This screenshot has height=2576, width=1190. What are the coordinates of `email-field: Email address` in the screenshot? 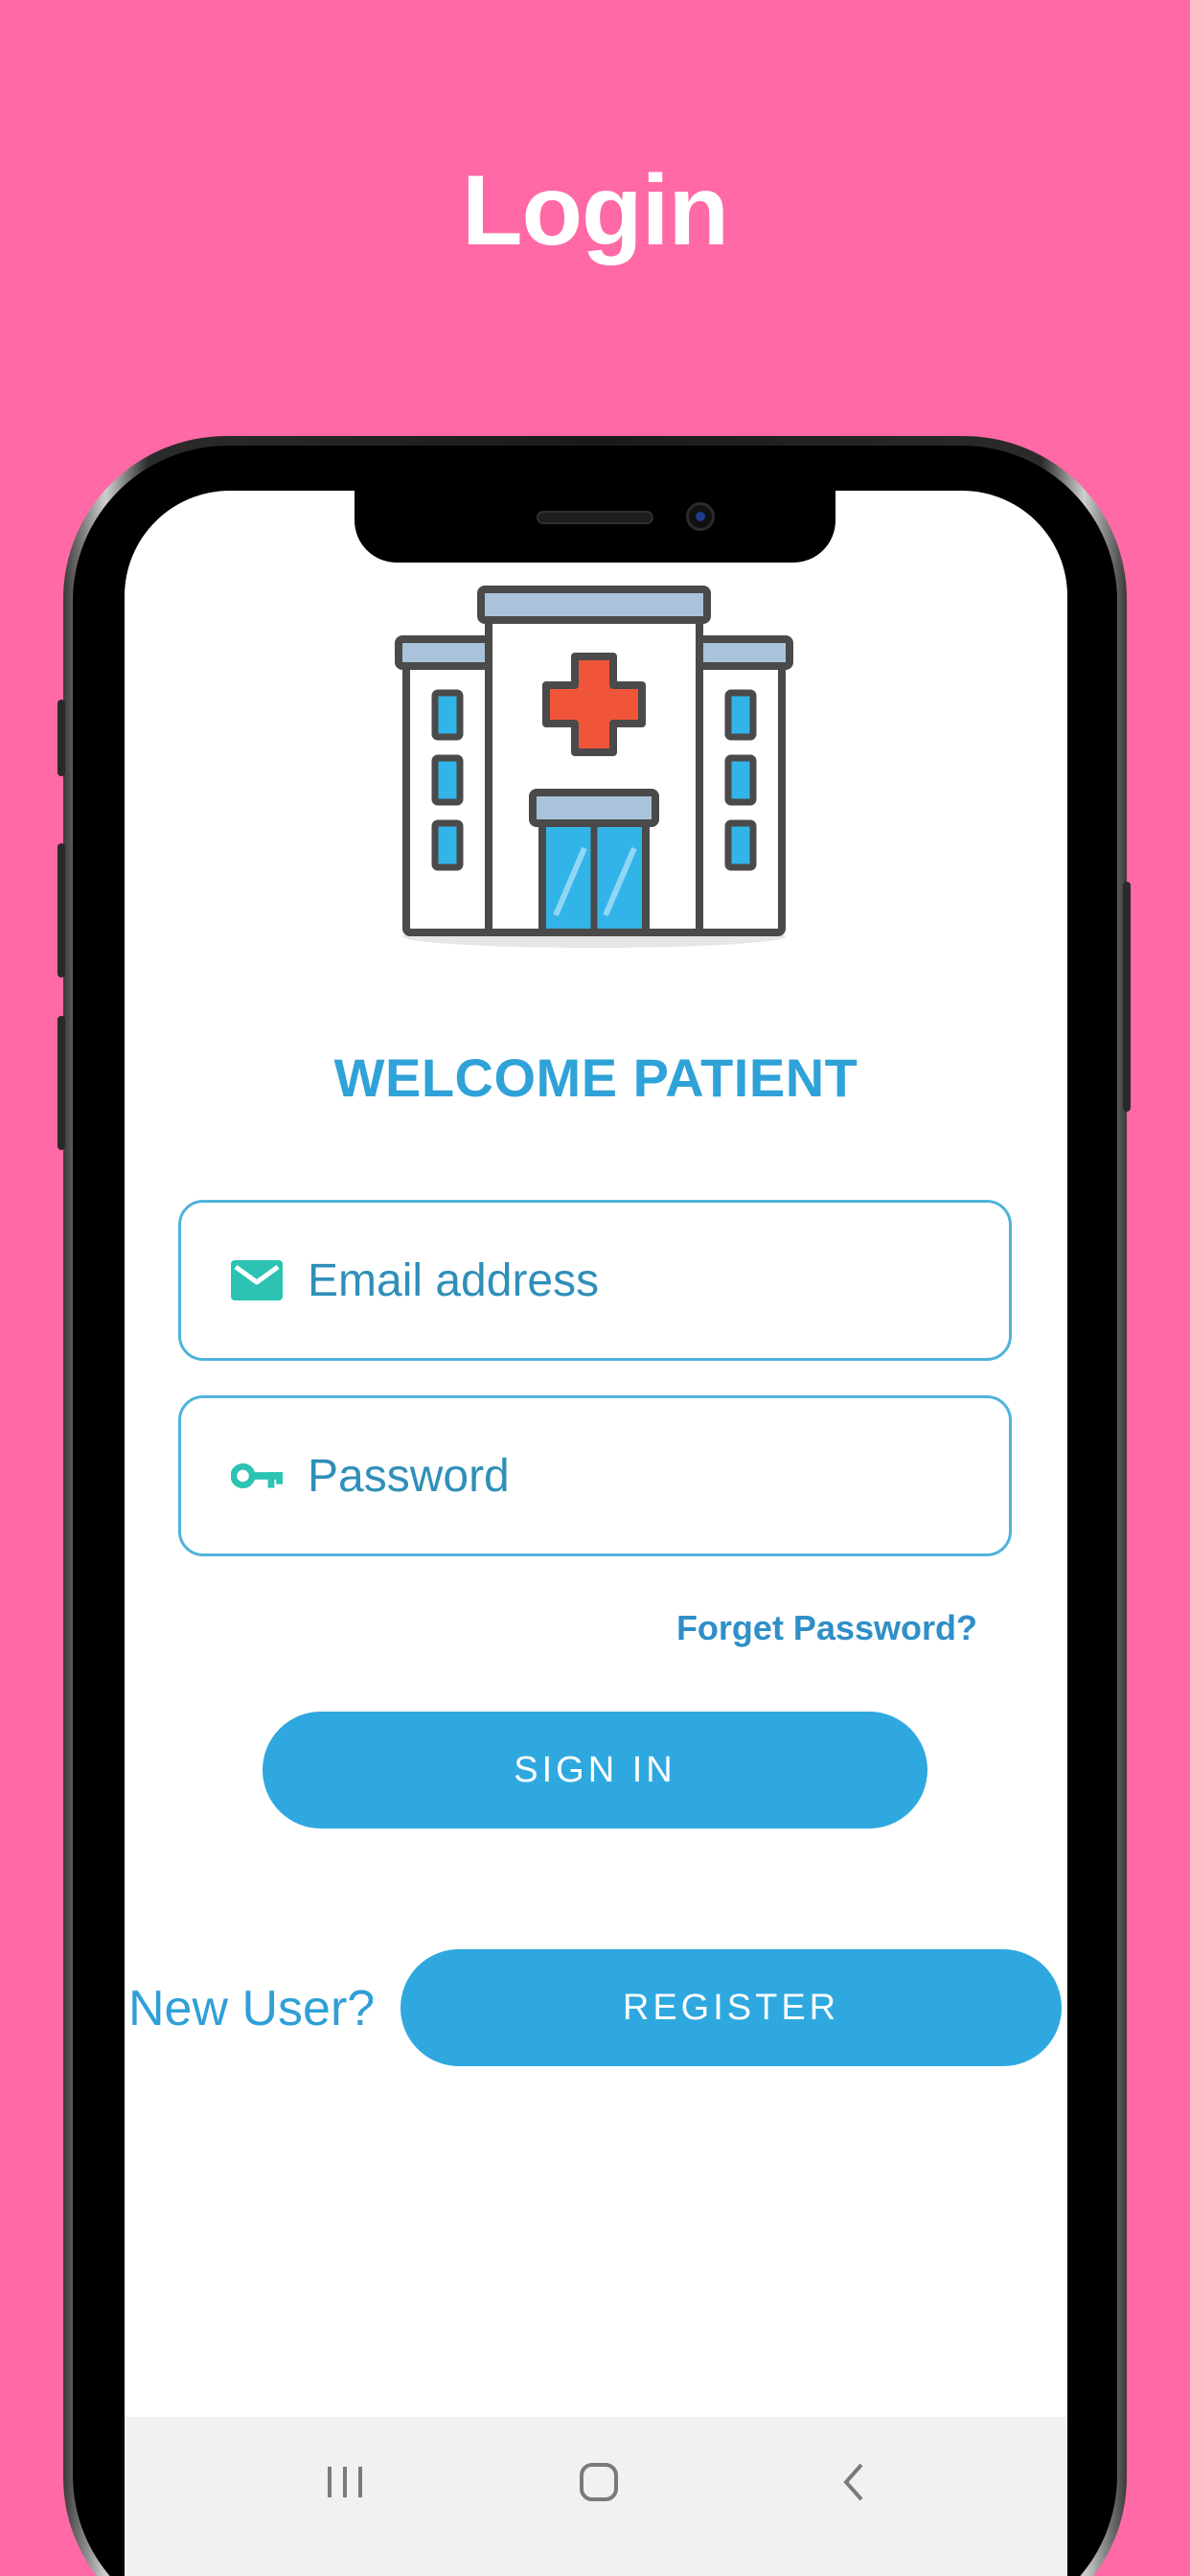 It's located at (595, 1280).